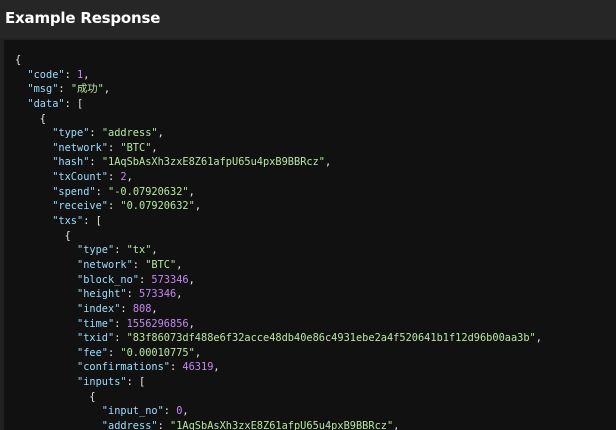  I want to click on json-key: "code", so click(46, 74).